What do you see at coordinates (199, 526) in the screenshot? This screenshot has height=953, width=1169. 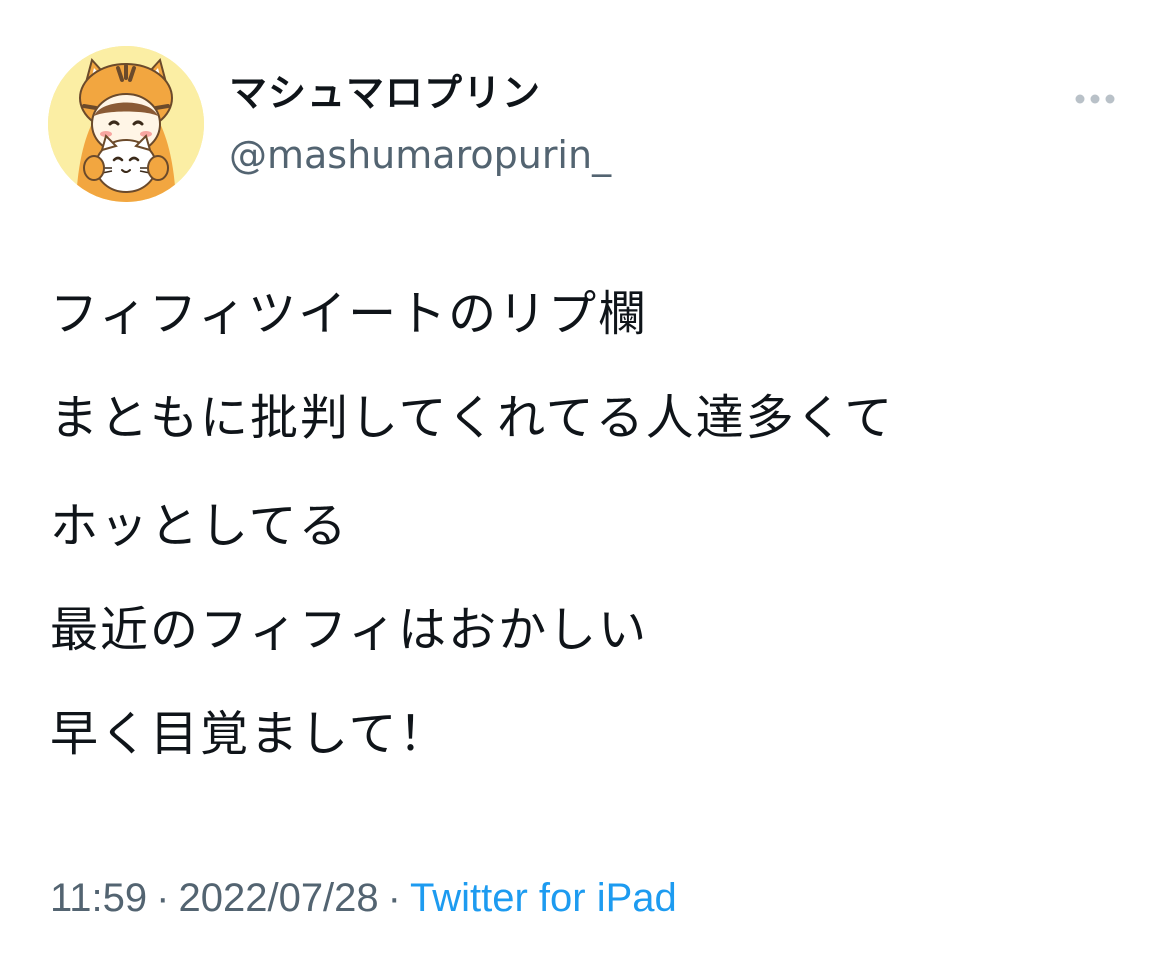 I see `tweet-line: ホッとしてる` at bounding box center [199, 526].